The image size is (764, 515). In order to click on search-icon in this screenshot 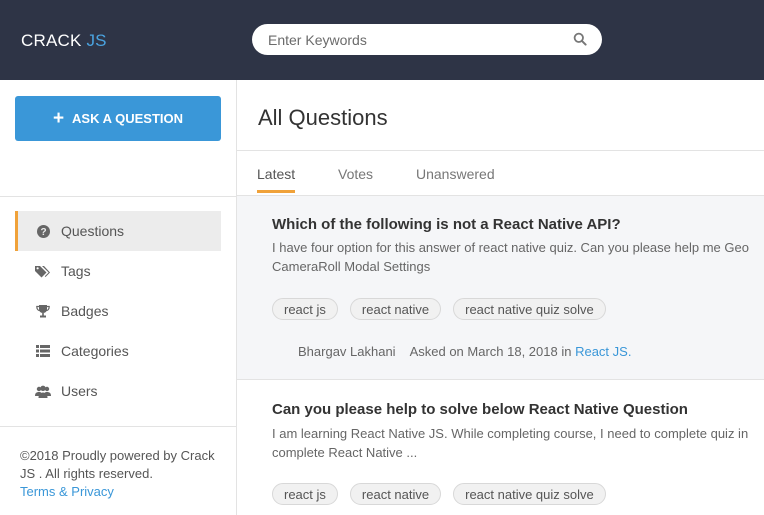, I will do `click(580, 39)`.